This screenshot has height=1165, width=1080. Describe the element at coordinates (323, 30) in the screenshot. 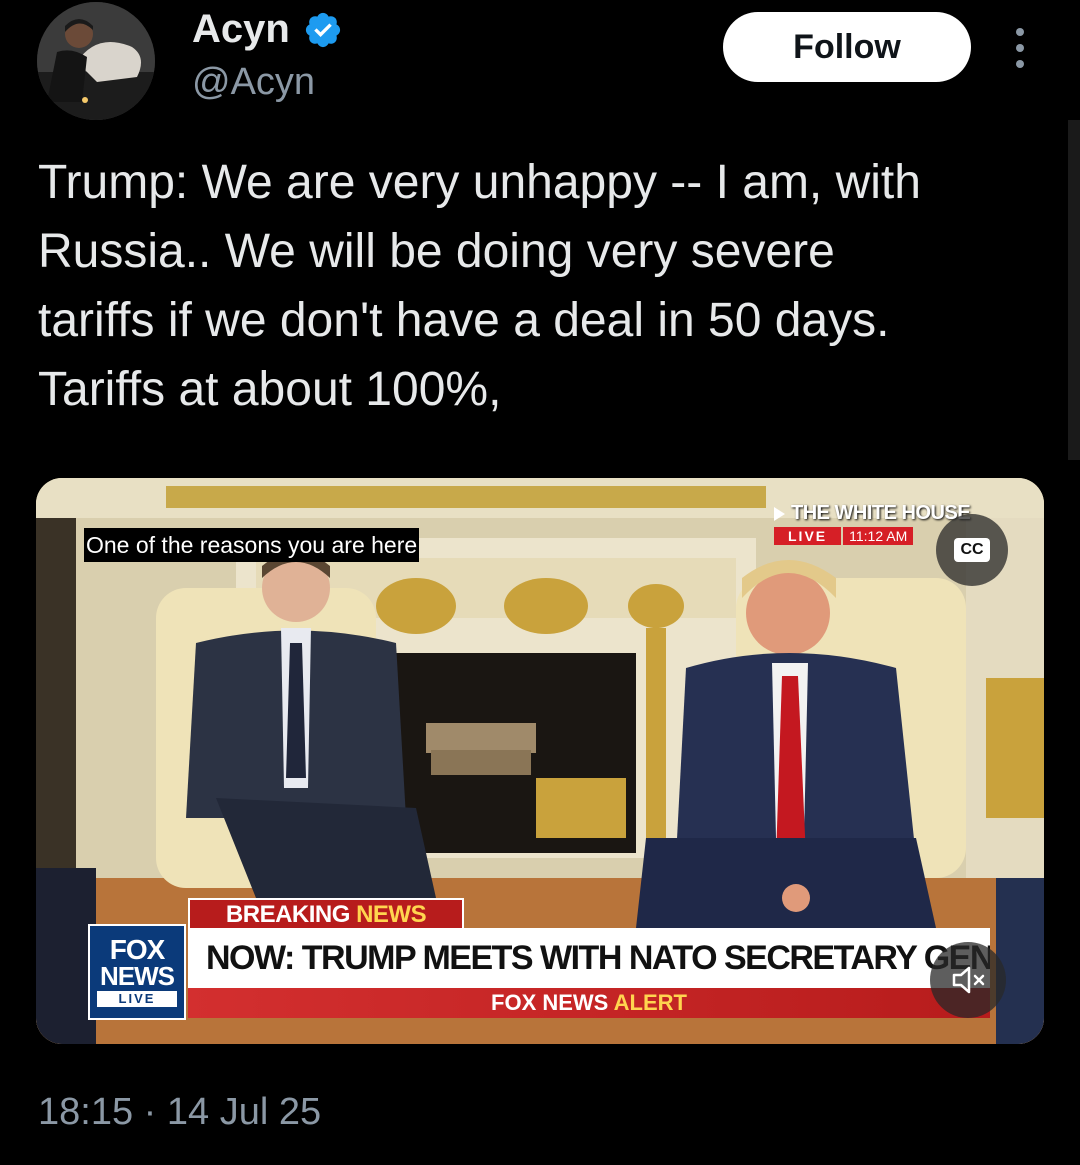

I see `verified-badge-icon` at that location.